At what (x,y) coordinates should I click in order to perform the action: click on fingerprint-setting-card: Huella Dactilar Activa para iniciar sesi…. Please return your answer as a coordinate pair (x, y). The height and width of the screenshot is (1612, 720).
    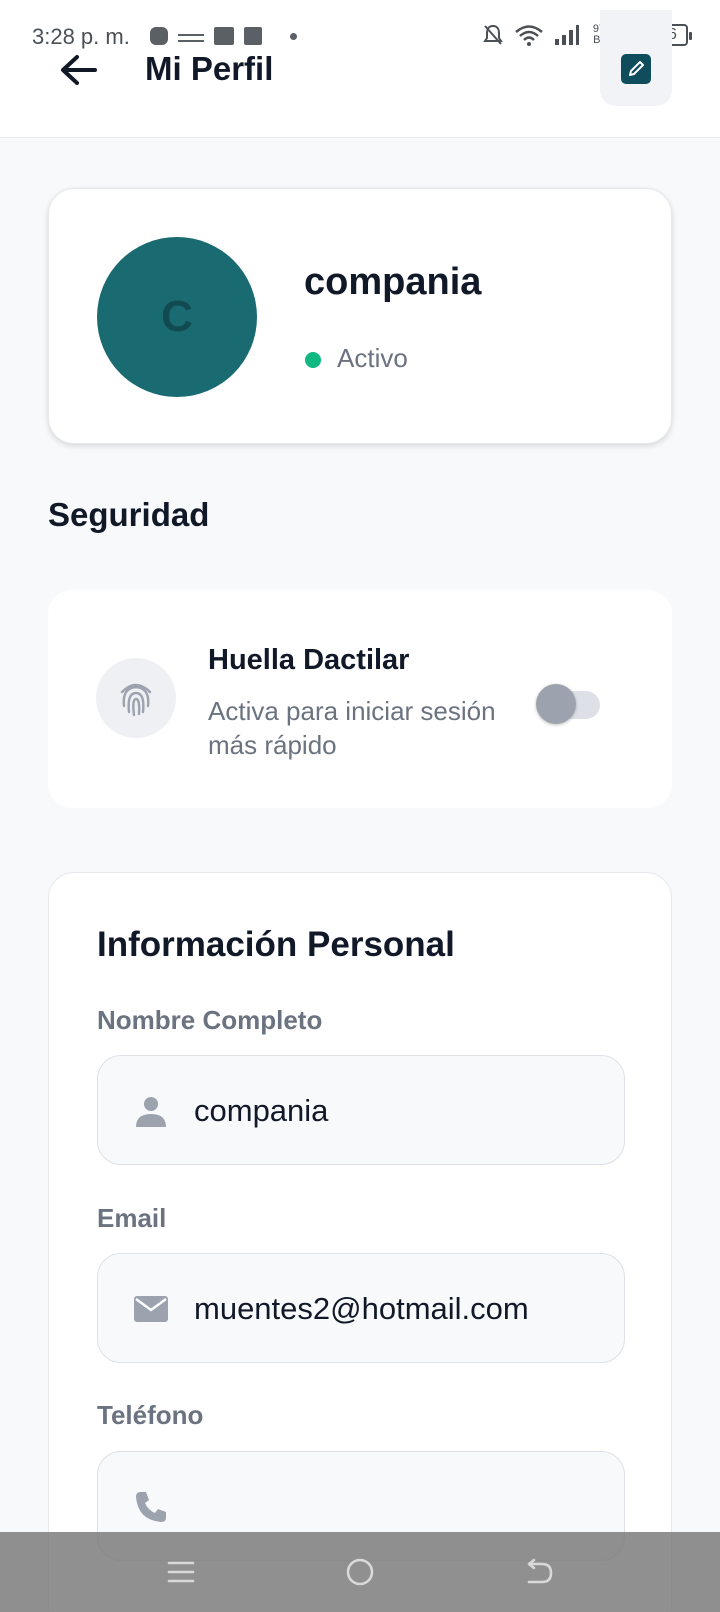
    Looking at the image, I should click on (360, 699).